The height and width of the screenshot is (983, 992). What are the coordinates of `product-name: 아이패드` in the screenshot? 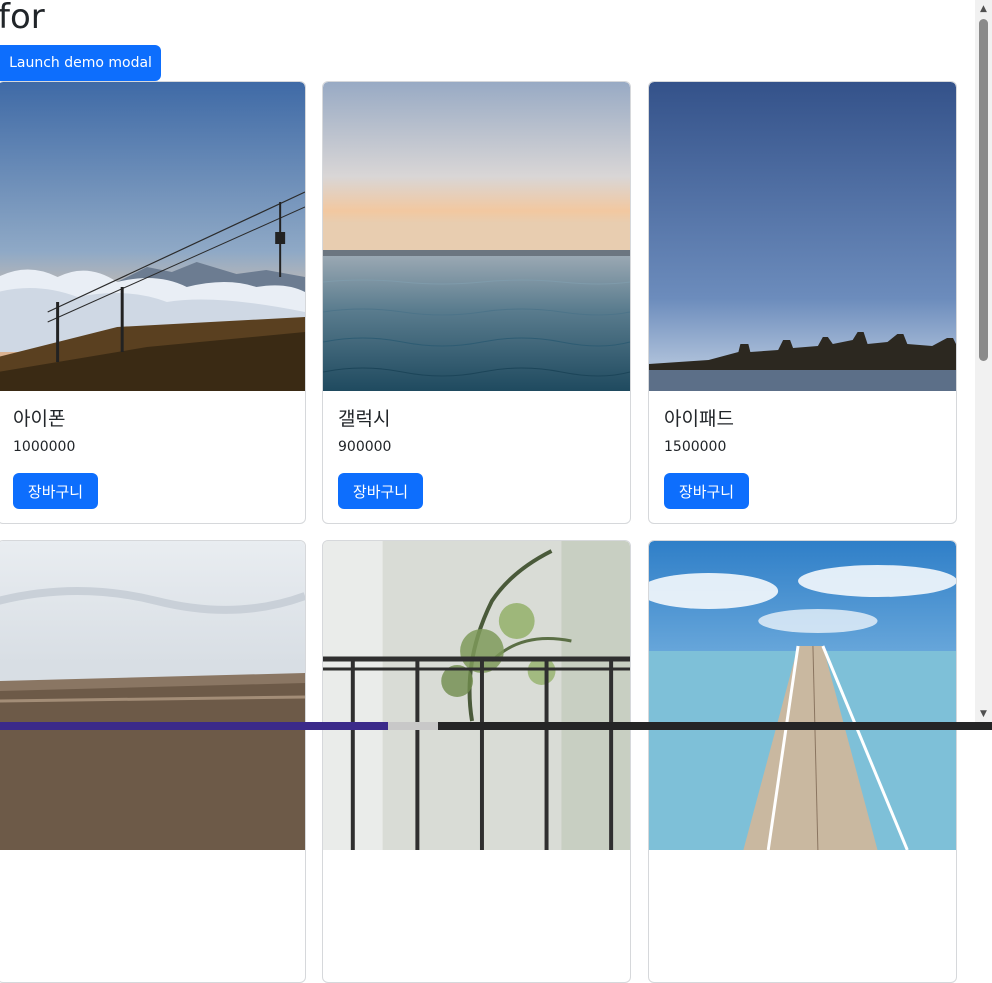 It's located at (699, 419).